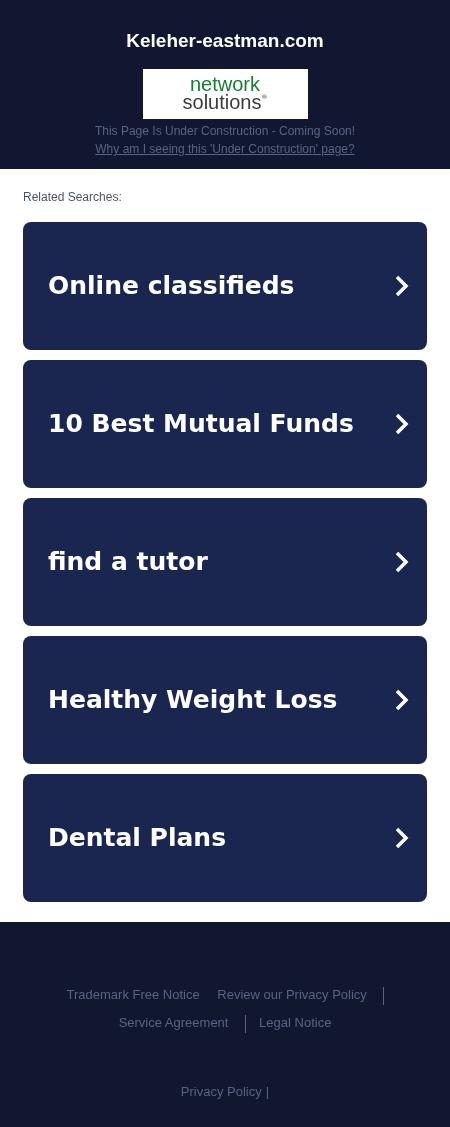 Image resolution: width=450 pixels, height=1127 pixels. I want to click on footer-link: Trademark Free Notice, so click(133, 994).